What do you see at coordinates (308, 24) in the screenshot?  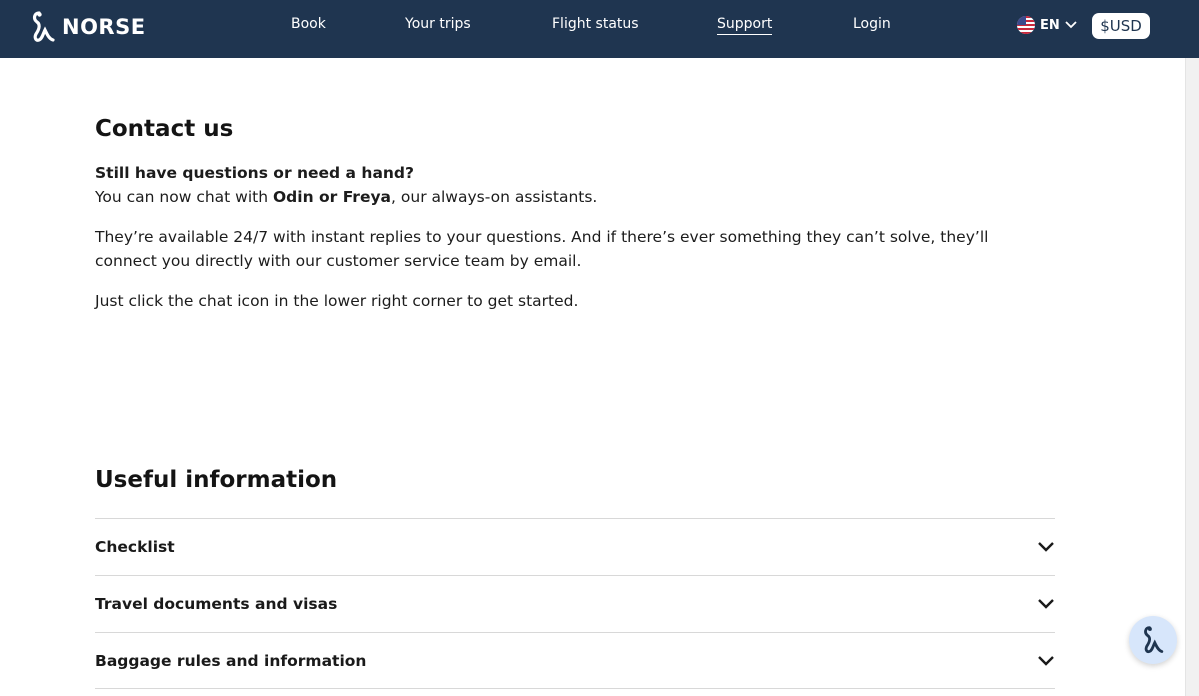 I see `nav-link-book: Book` at bounding box center [308, 24].